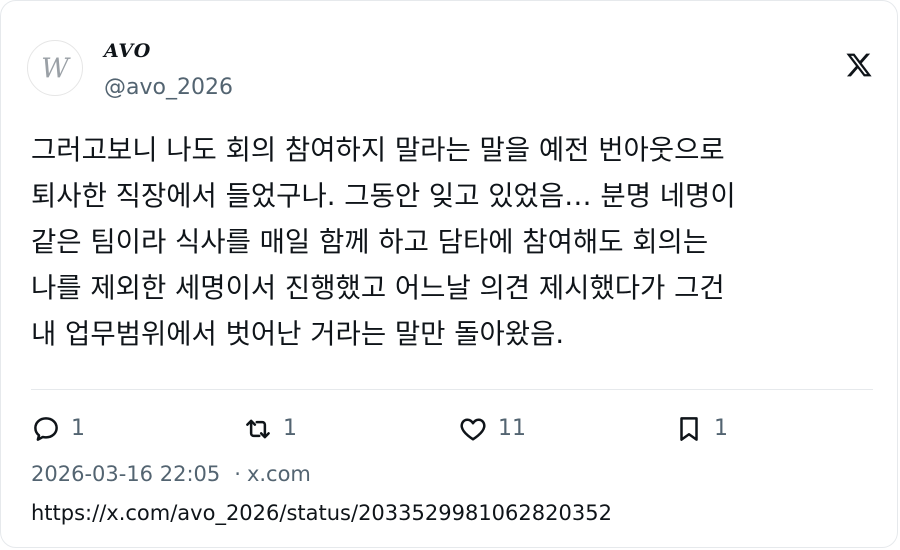 The image size is (900, 550). I want to click on timestamp: 2026-03-16 22:05, so click(125, 474).